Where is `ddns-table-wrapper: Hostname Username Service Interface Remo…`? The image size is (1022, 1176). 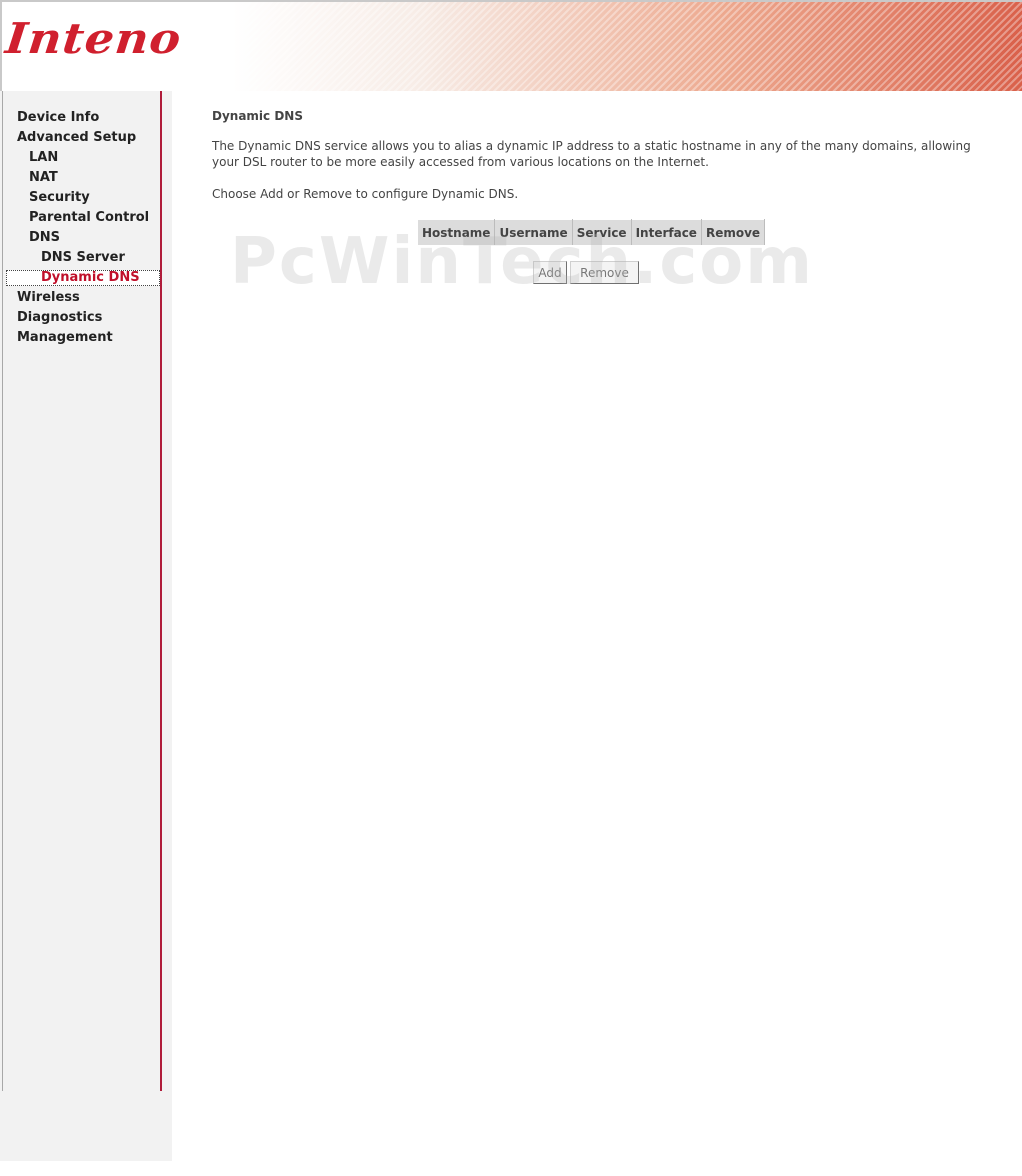
ddns-table-wrapper: Hostname Username Service Interface Remo… is located at coordinates (591, 232).